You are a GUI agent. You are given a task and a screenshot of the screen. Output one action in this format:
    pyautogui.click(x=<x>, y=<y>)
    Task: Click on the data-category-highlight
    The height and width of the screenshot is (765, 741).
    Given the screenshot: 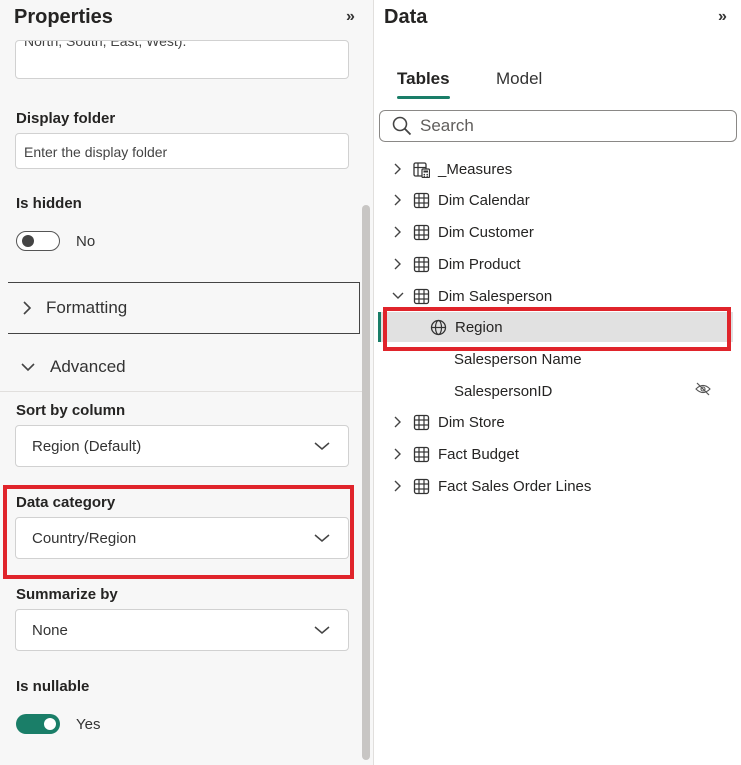 What is the action you would take?
    pyautogui.click(x=178, y=532)
    